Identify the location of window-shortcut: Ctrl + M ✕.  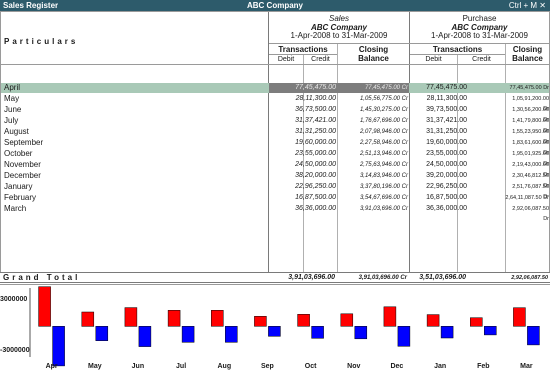
(527, 5).